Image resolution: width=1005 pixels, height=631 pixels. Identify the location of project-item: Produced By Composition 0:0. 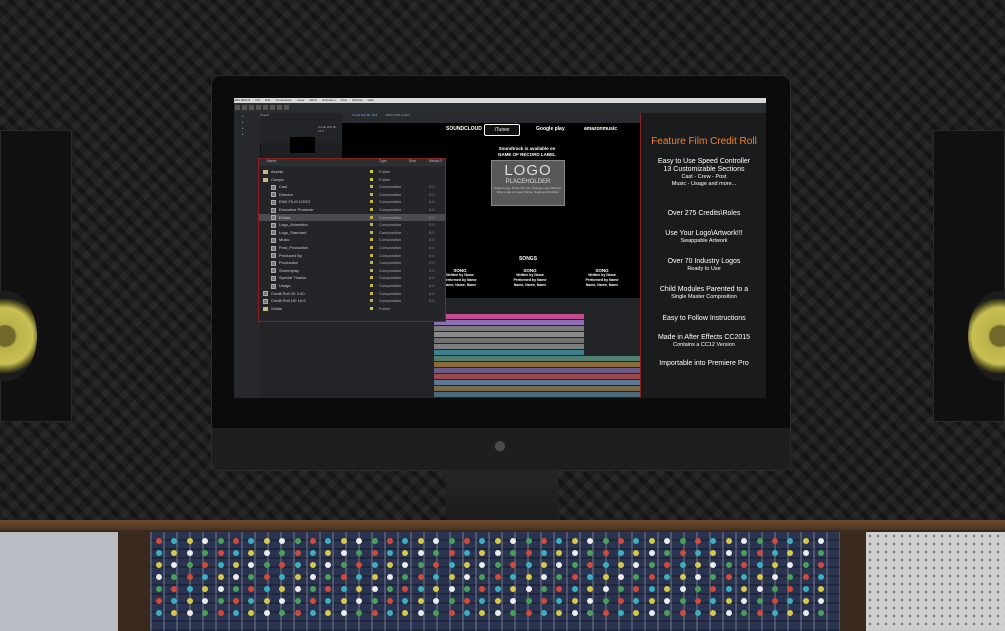
(352, 256).